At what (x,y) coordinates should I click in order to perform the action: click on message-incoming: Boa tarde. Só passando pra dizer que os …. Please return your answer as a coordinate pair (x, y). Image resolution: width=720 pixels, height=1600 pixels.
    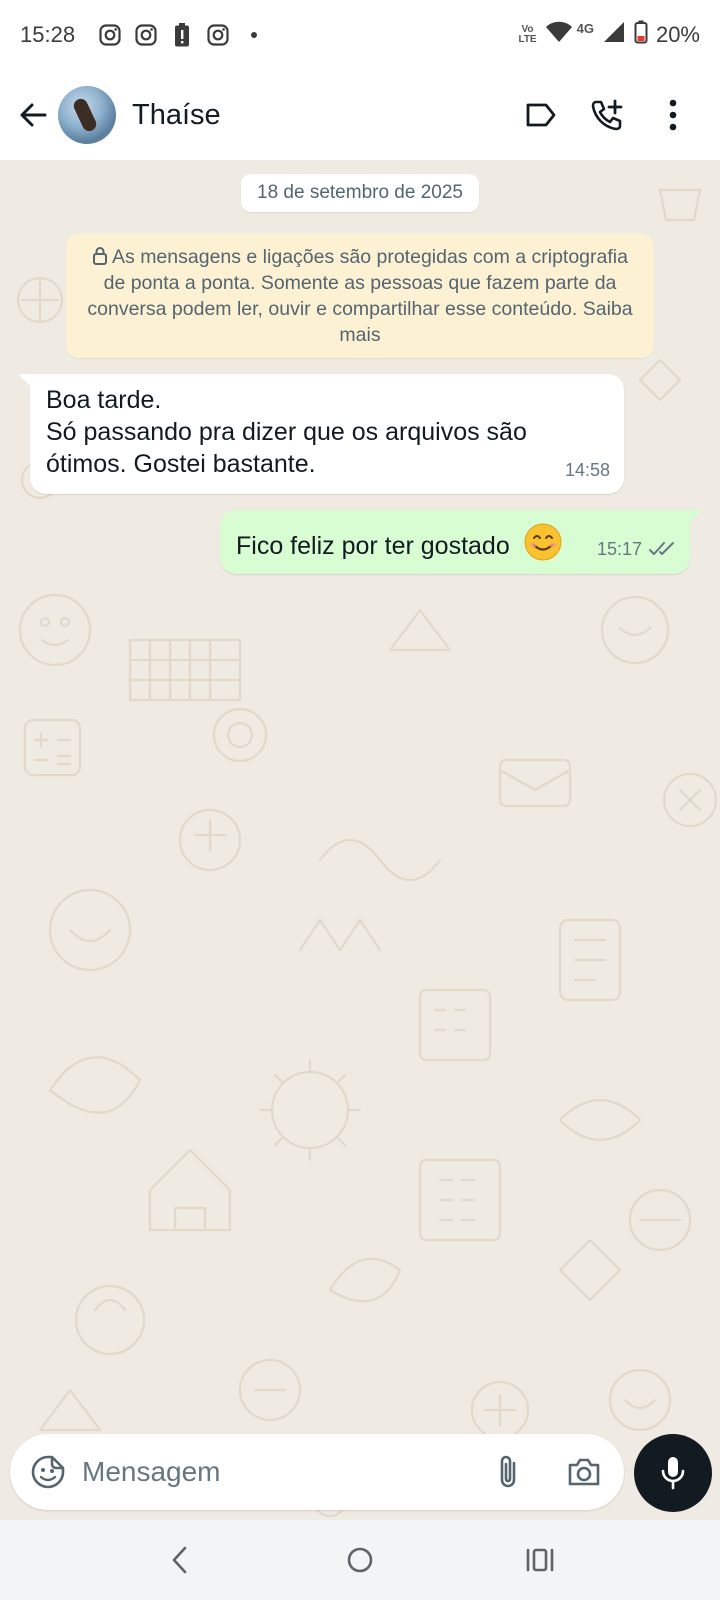
    Looking at the image, I should click on (321, 434).